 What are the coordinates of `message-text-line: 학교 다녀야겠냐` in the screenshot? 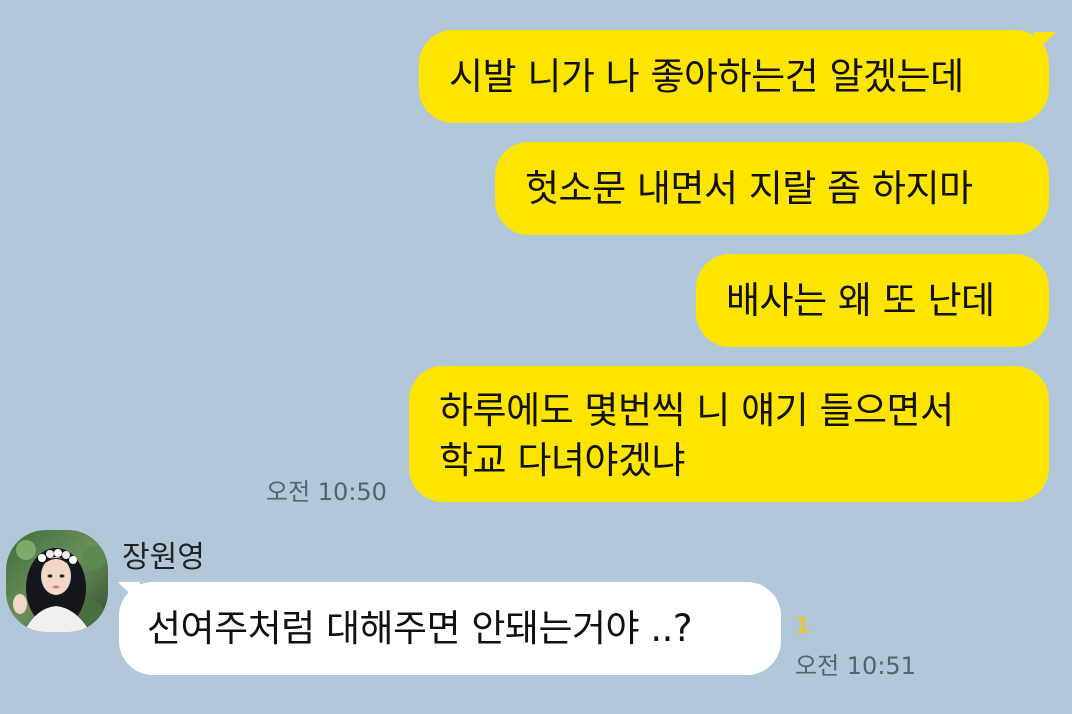 It's located at (562, 460).